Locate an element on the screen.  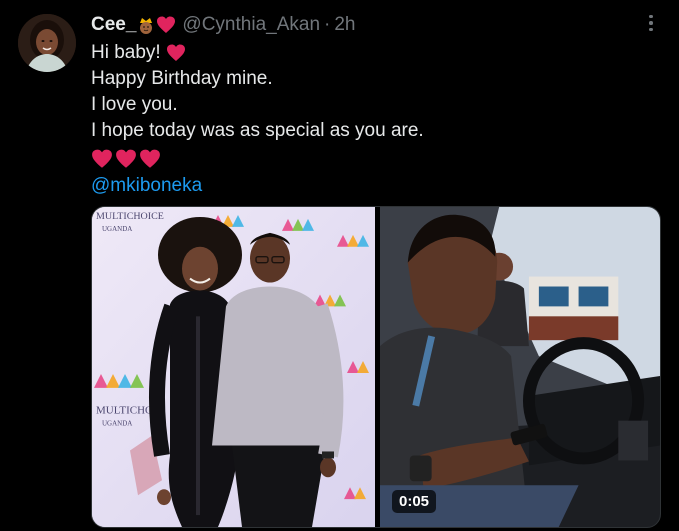
svg-text: MULTICHOI is located at coordinates (126, 411).